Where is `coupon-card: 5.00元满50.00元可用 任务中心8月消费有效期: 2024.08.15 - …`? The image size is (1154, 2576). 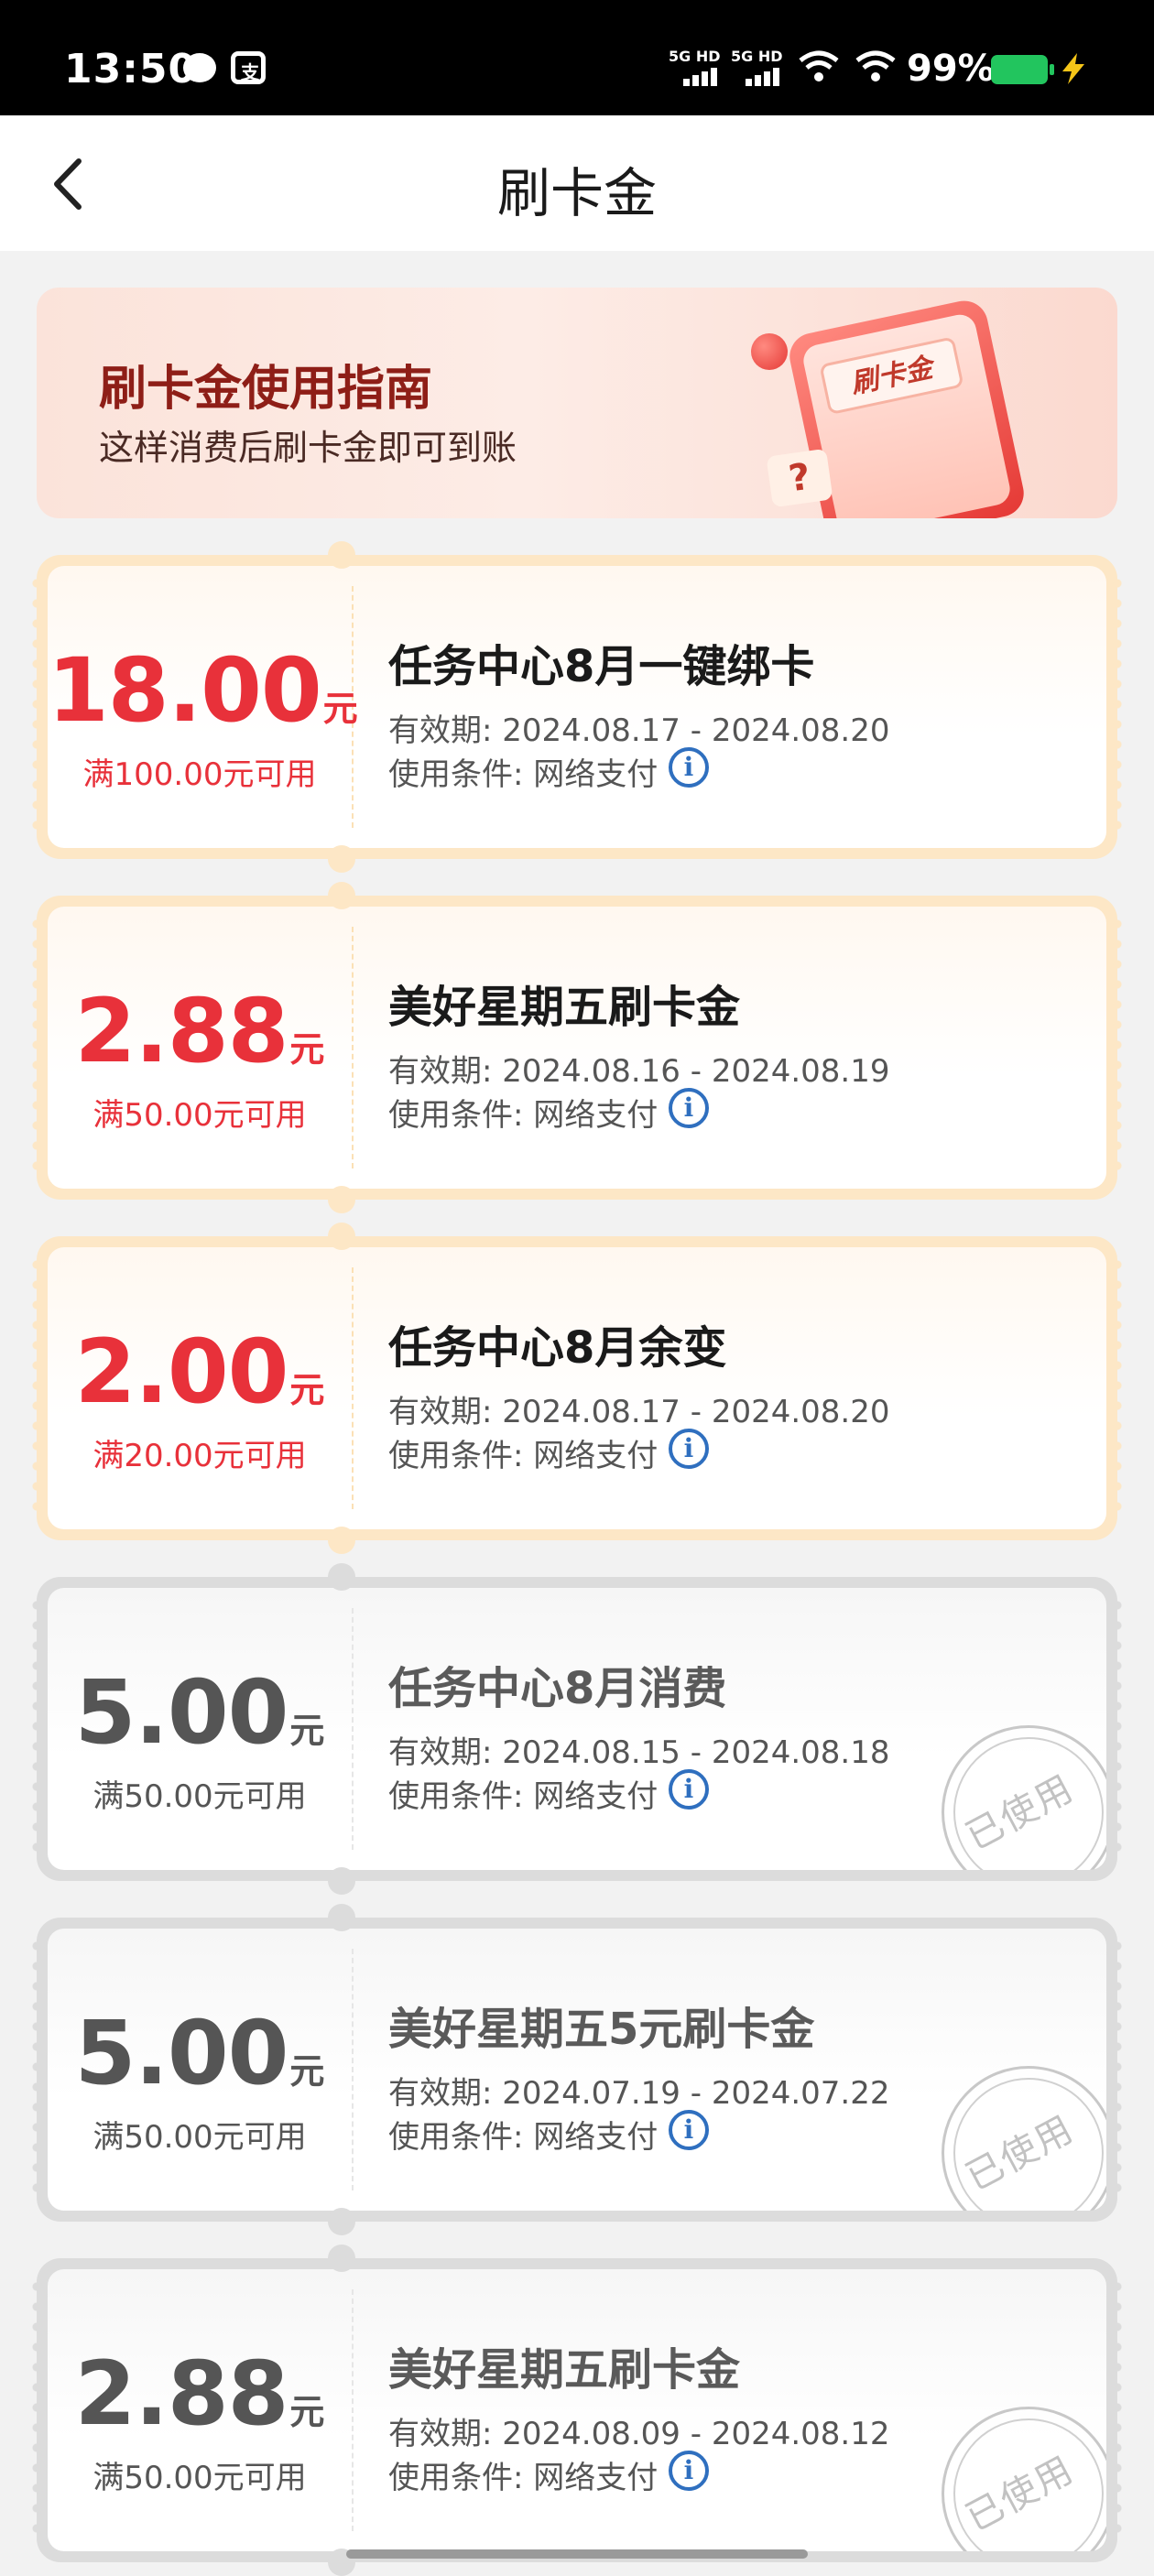
coupon-card: 5.00元满50.00元可用 任务中心8月消费有效期: 2024.08.15 - … is located at coordinates (577, 1729).